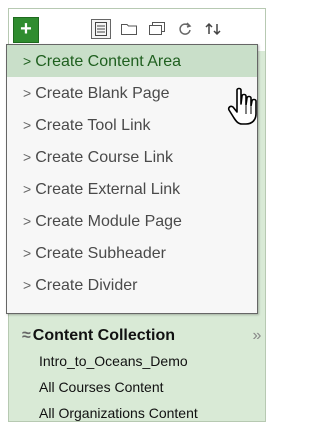 The height and width of the screenshot is (422, 320). Describe the element at coordinates (132, 221) in the screenshot. I see `menu-item-create-module-page: > Create Module Page` at that location.